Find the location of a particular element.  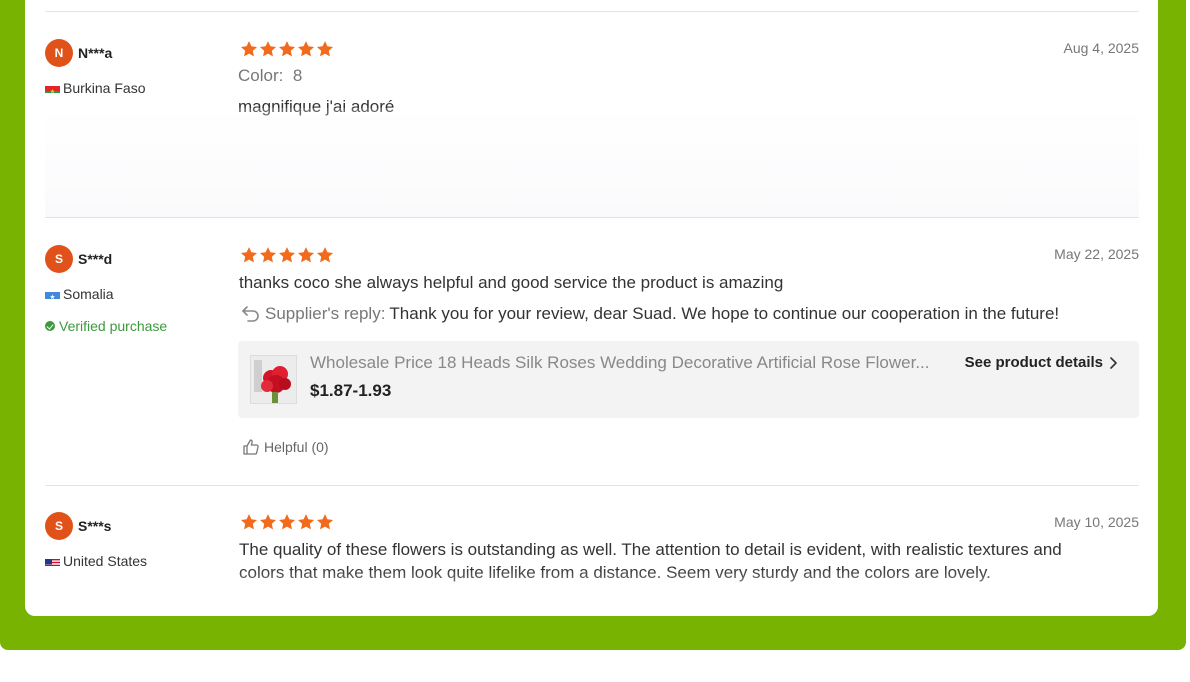

verified-check-icon is located at coordinates (50, 326).